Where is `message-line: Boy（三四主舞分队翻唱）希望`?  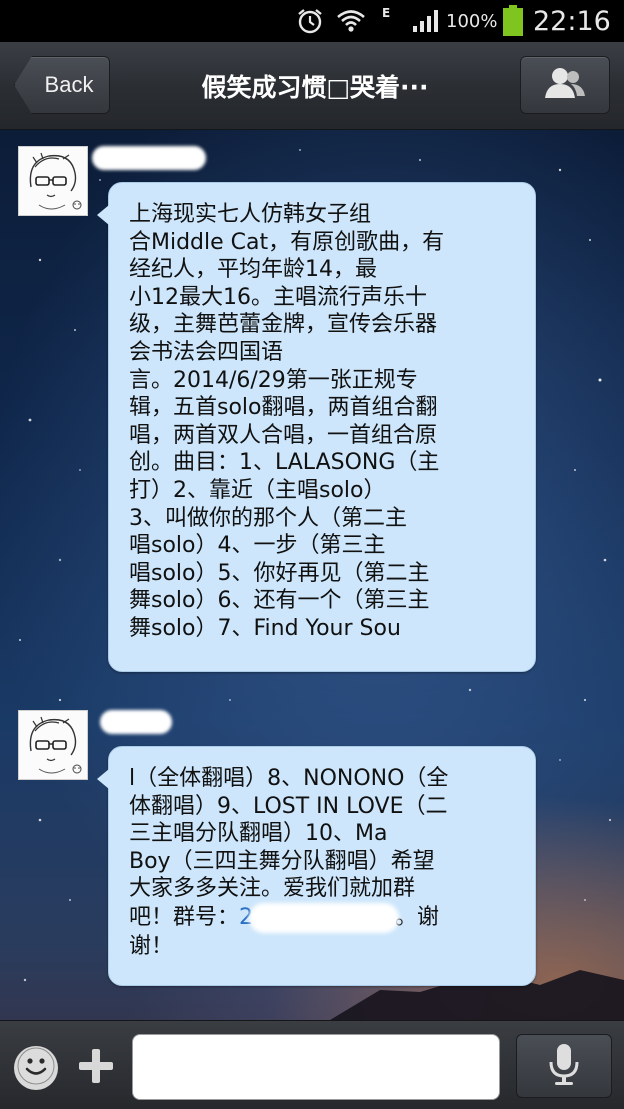 message-line: Boy（三四主舞分队翻唱）希望 is located at coordinates (282, 861).